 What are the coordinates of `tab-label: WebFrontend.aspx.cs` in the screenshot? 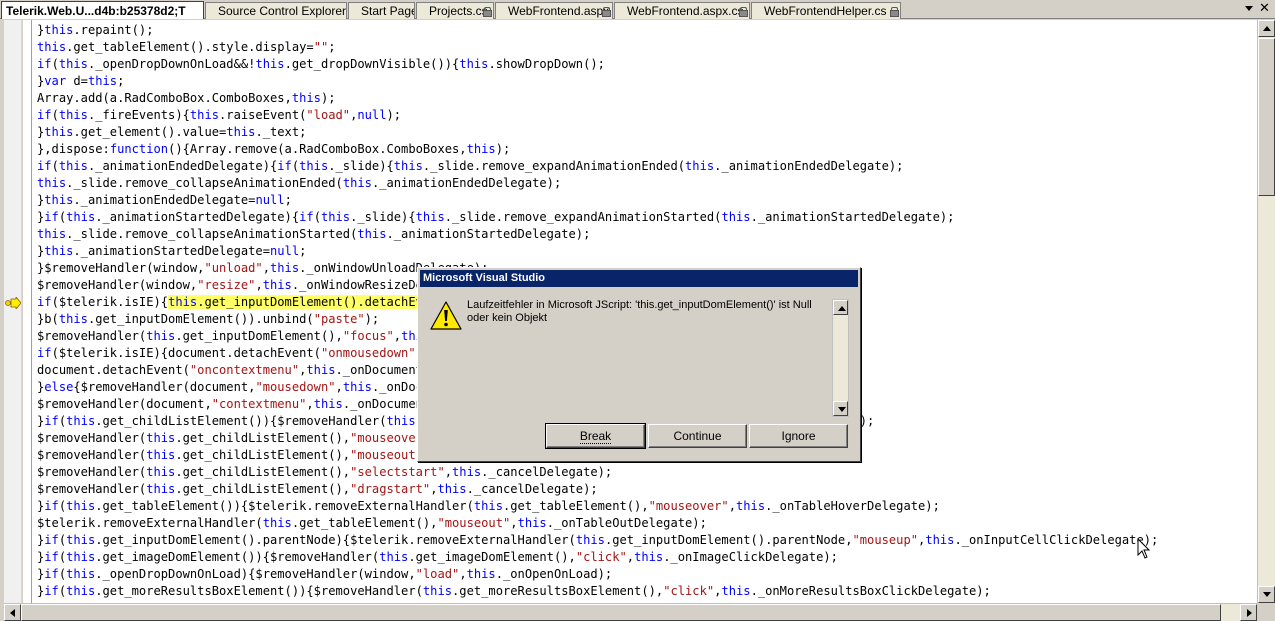 It's located at (685, 11).